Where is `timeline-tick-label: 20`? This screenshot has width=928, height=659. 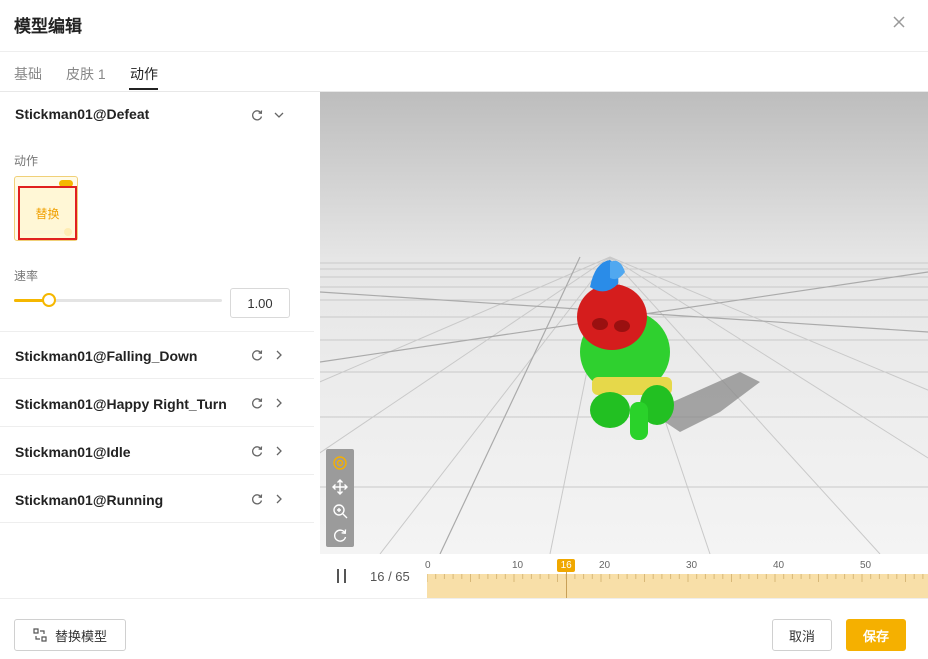
timeline-tick-label: 20 is located at coordinates (605, 565).